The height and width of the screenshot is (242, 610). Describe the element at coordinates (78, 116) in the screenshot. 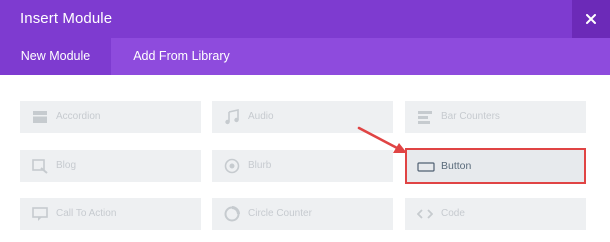

I see `module-label: Accordion` at that location.